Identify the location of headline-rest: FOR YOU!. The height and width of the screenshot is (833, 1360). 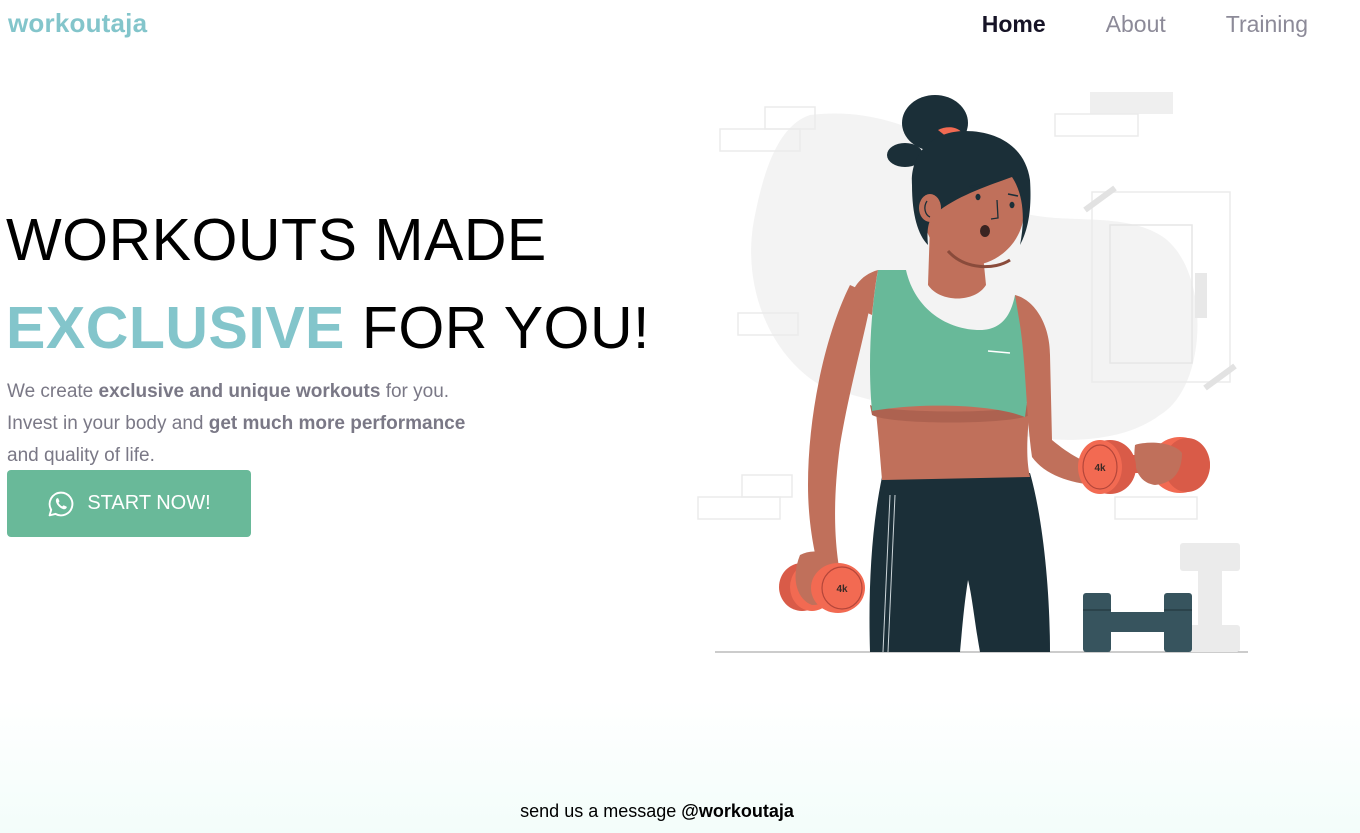
(505, 328).